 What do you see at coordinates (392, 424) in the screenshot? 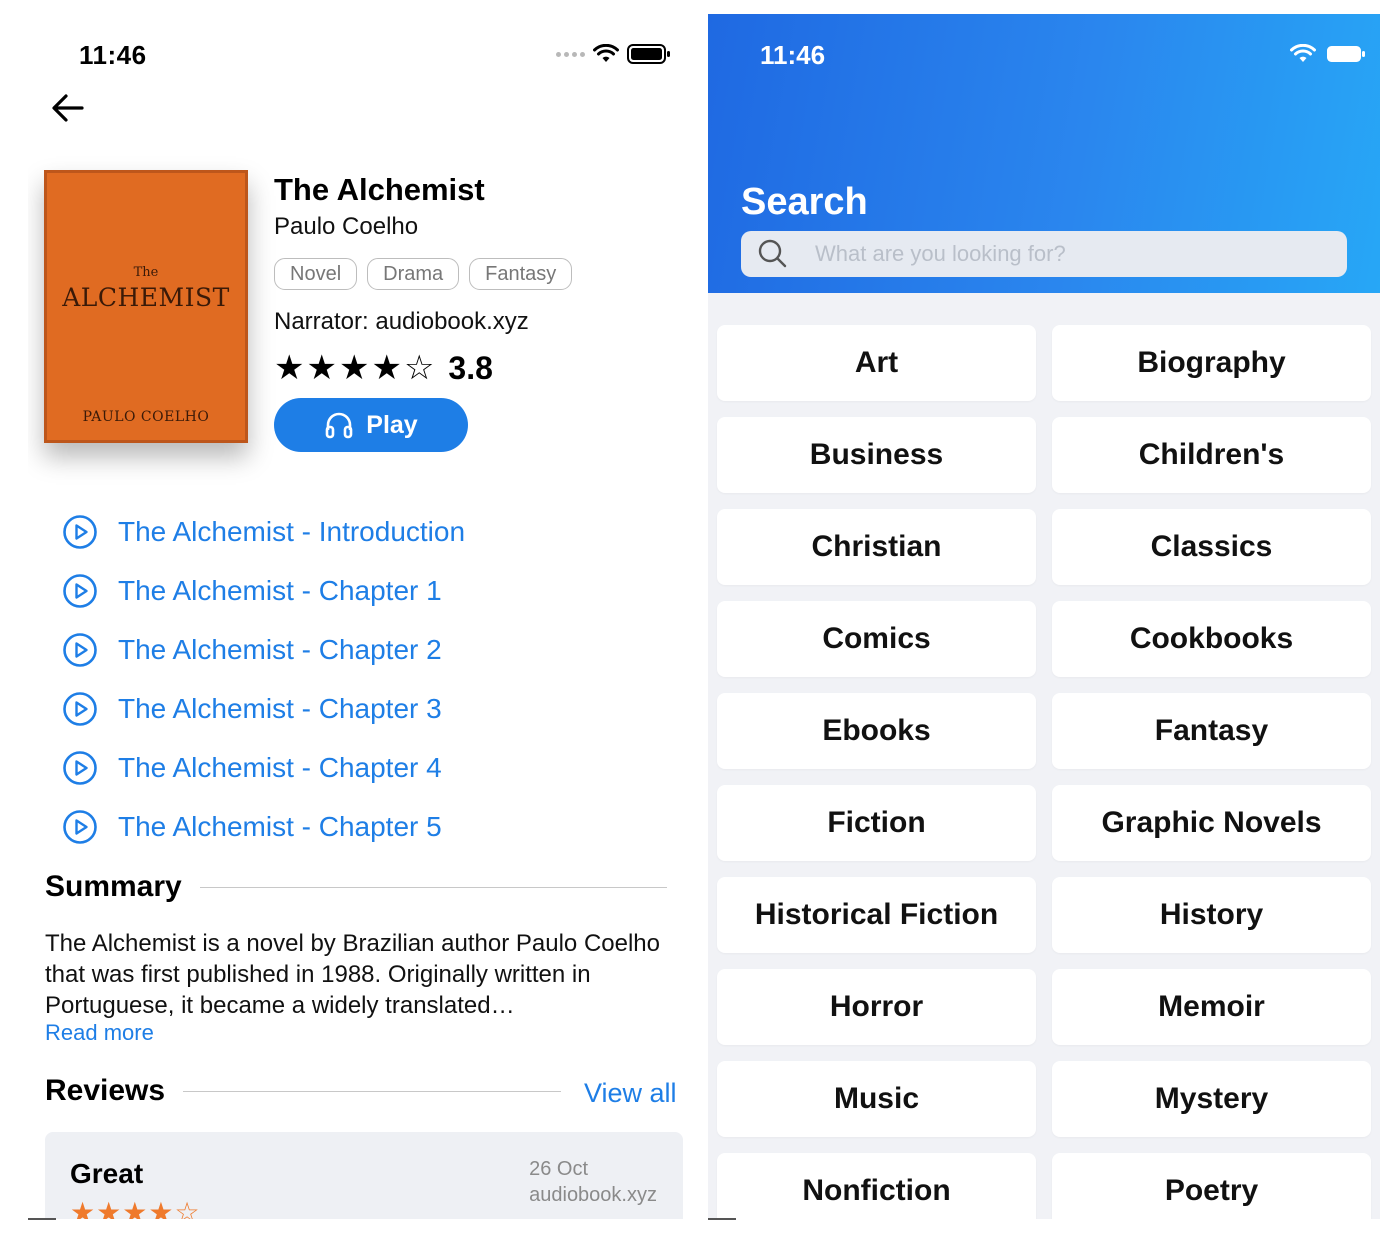
I see `play-label: Play` at bounding box center [392, 424].